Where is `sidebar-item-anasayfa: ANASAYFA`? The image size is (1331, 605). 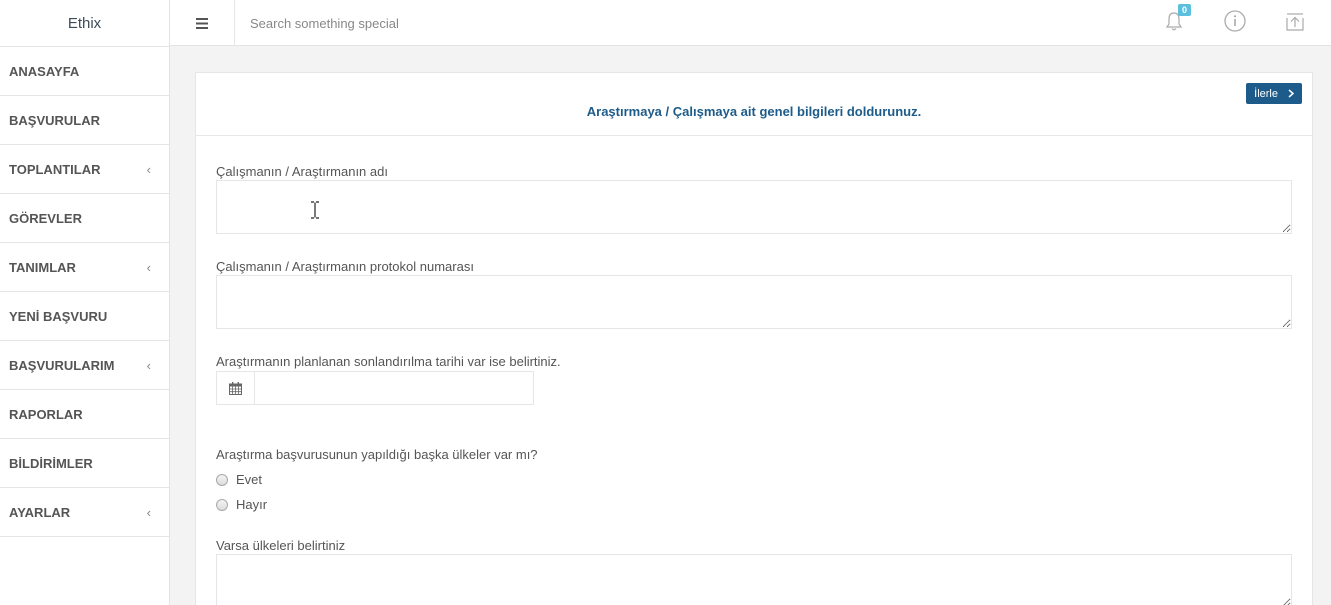 sidebar-item-anasayfa: ANASAYFA is located at coordinates (84, 71).